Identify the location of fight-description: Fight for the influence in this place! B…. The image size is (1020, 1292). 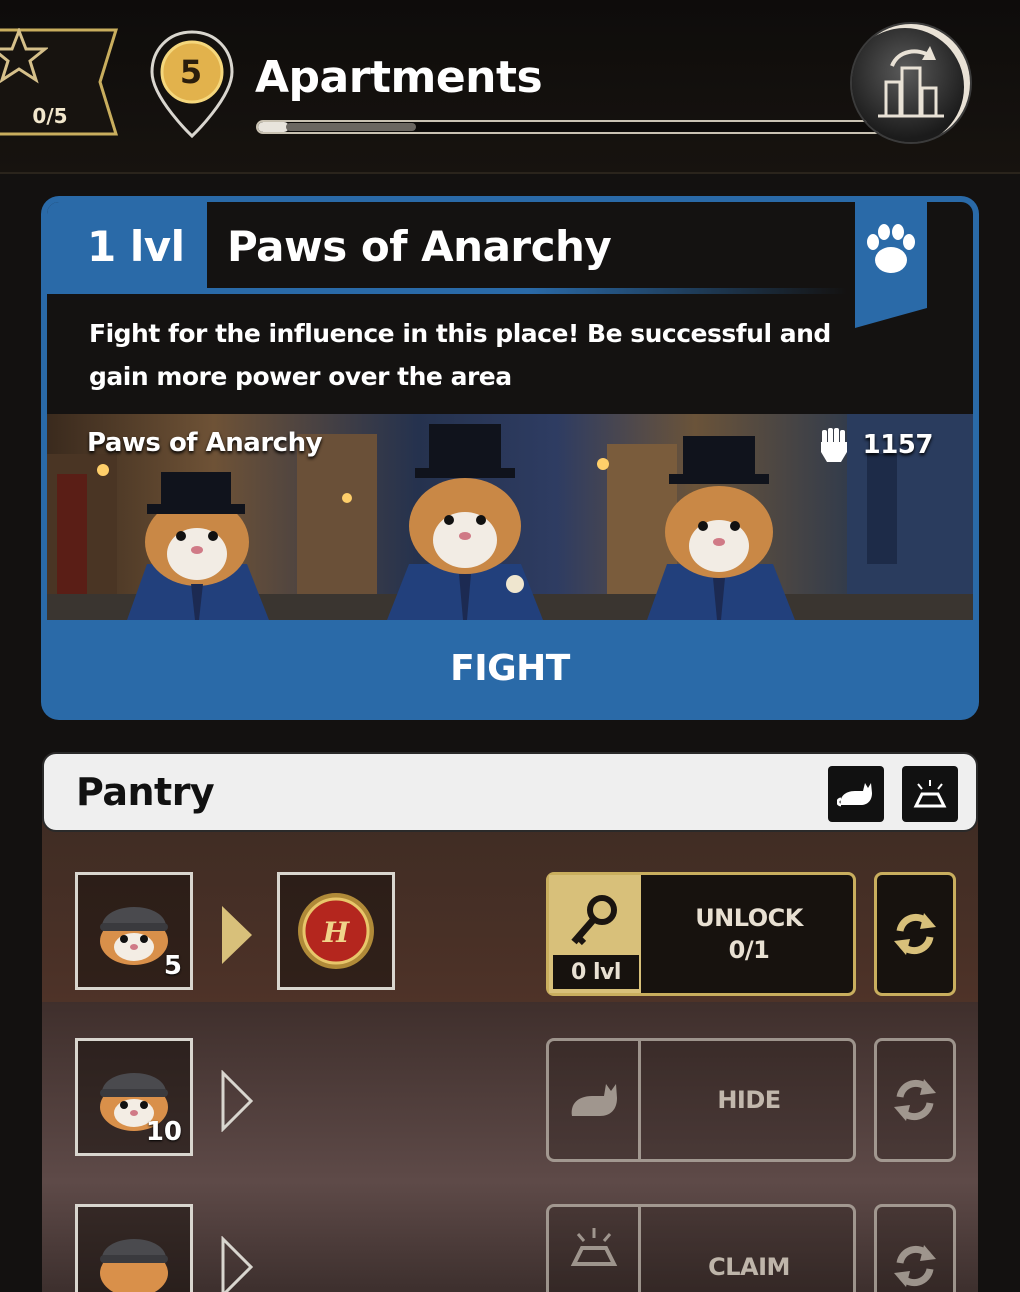
(460, 355).